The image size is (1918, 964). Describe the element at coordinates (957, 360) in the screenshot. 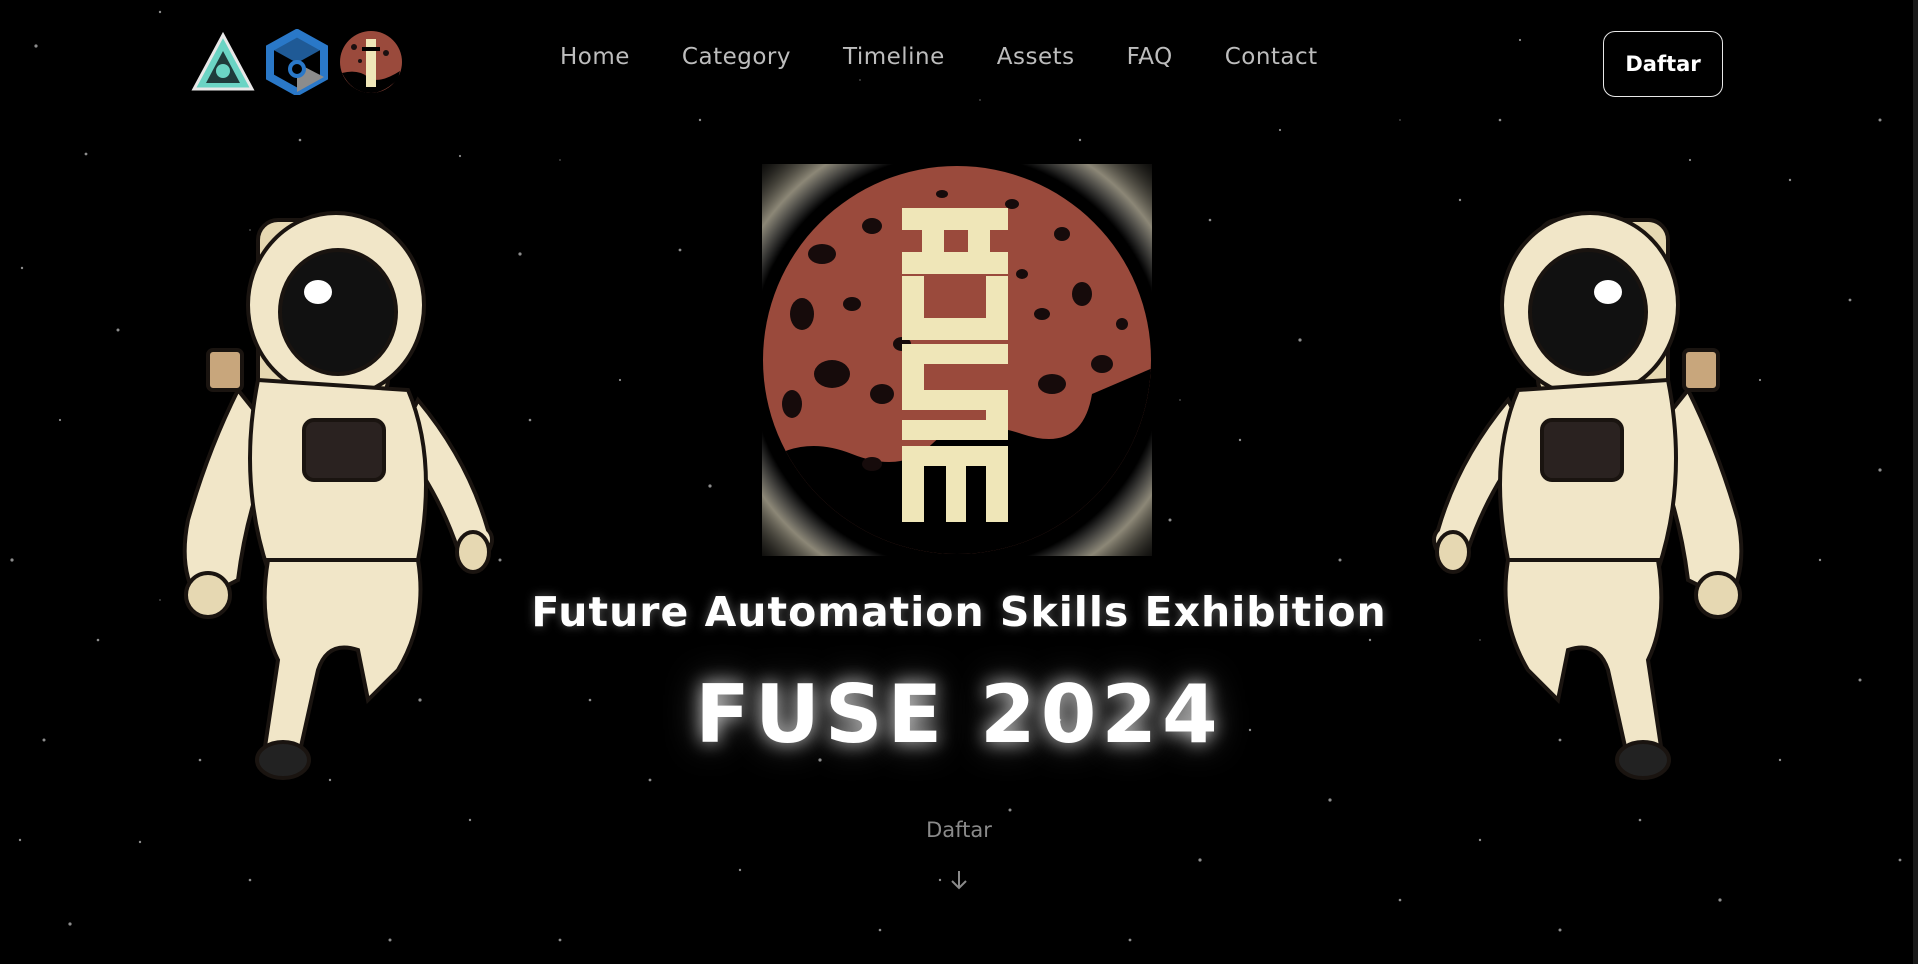

I see `fuse-planet-logo` at that location.